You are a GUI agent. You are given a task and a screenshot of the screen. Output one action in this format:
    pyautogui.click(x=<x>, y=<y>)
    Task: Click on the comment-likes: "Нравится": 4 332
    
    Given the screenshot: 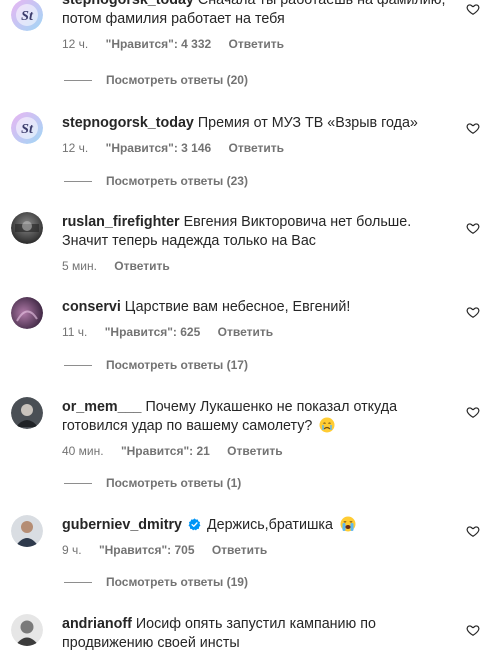 What is the action you would take?
    pyautogui.click(x=159, y=44)
    